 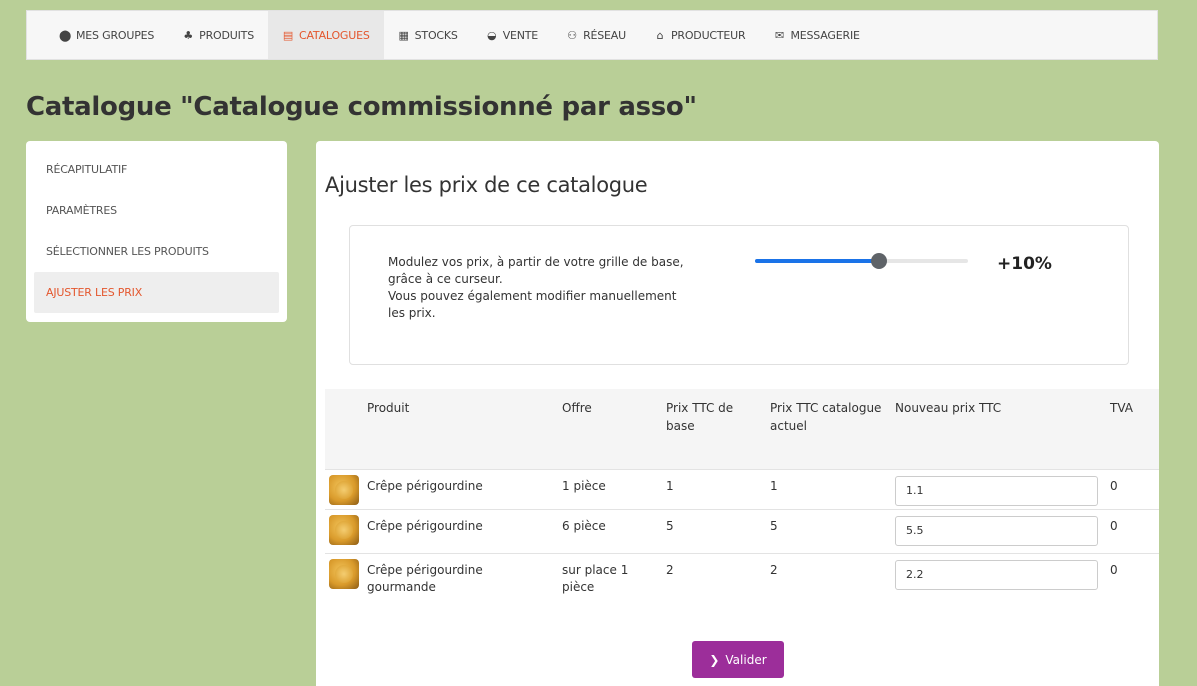 What do you see at coordinates (948, 408) in the screenshot?
I see `header-new-price: Nouveau prix TTC` at bounding box center [948, 408].